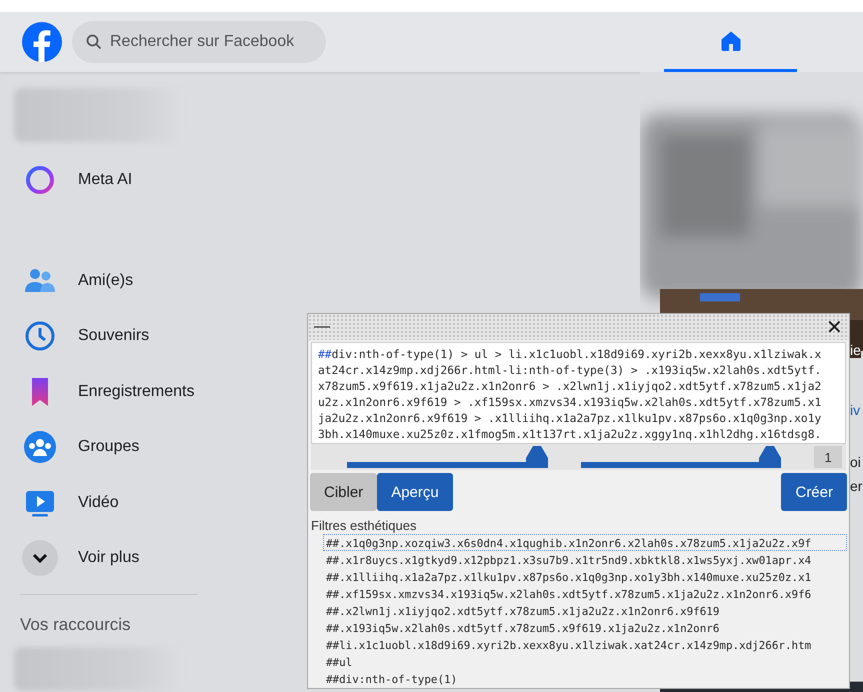 This screenshot has height=692, width=863. What do you see at coordinates (570, 371) in the screenshot?
I see `code-line: at24cr.x14z9mp.xdj266r.html-li:nth-of-type(3) > .x193iq5w.x2lah0s.xdt5ytf.` at bounding box center [570, 371].